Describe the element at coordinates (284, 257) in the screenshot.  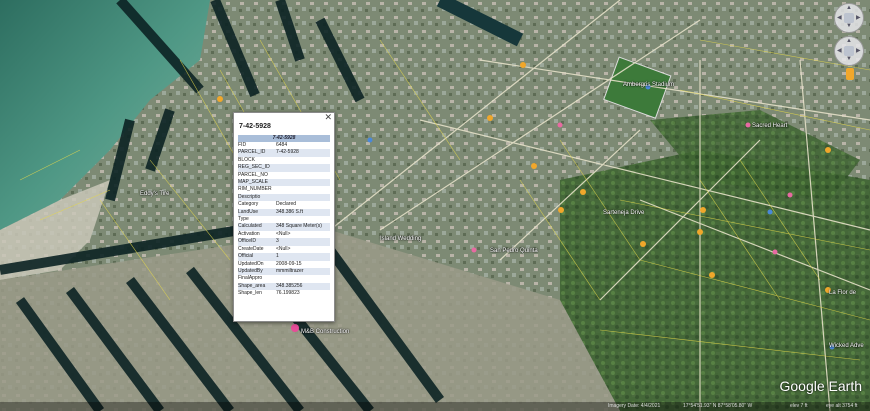
I see `attribute-row: Official 1` at that location.